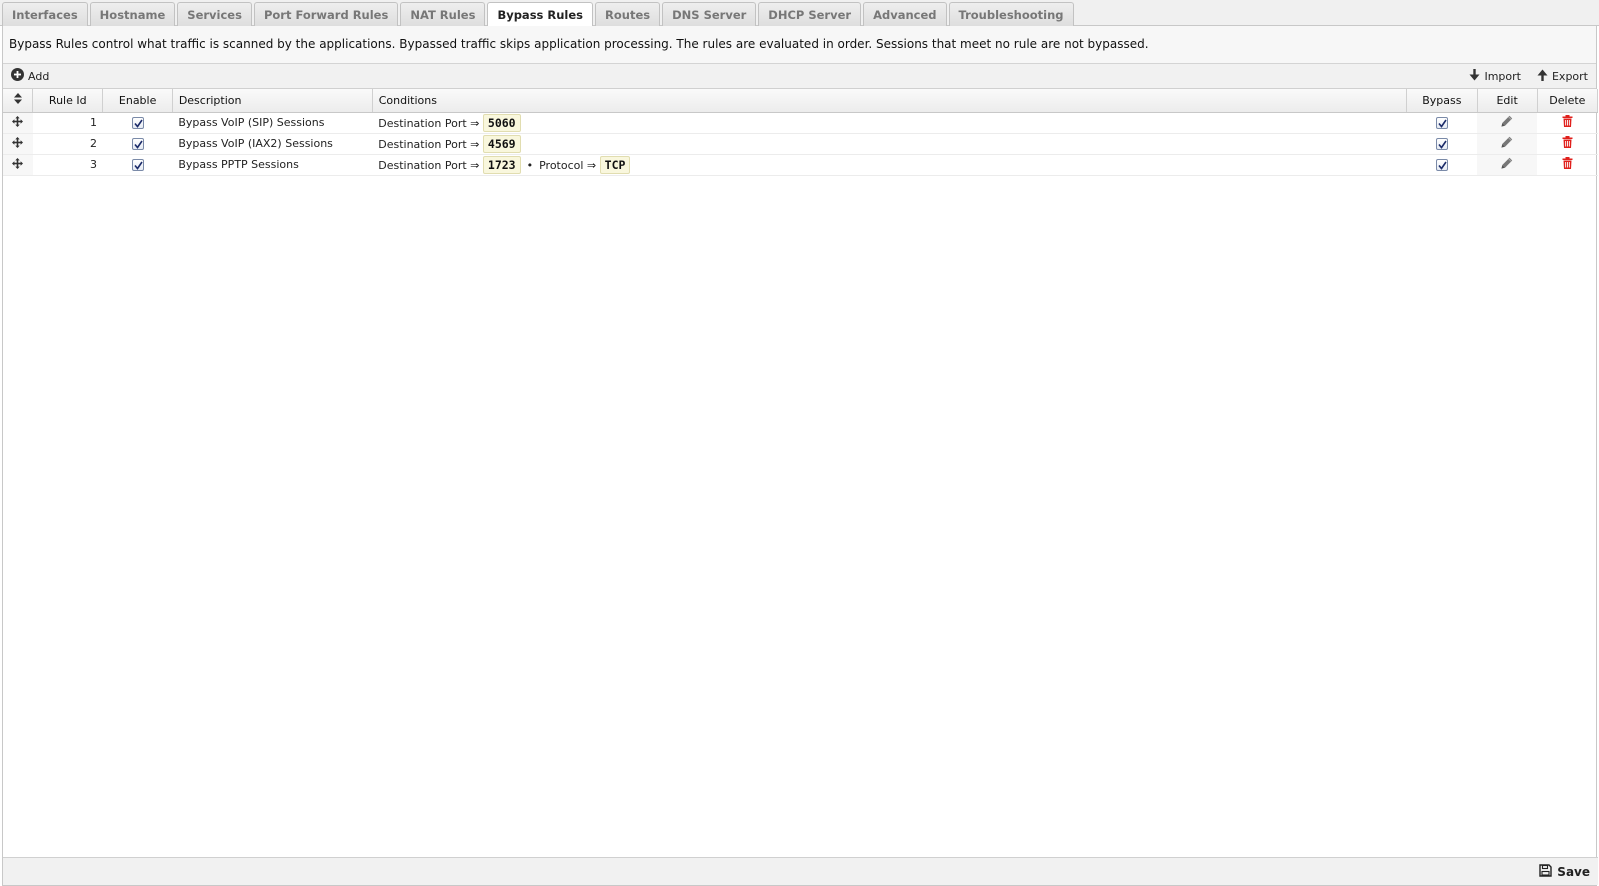  I want to click on add-icon, so click(17, 76).